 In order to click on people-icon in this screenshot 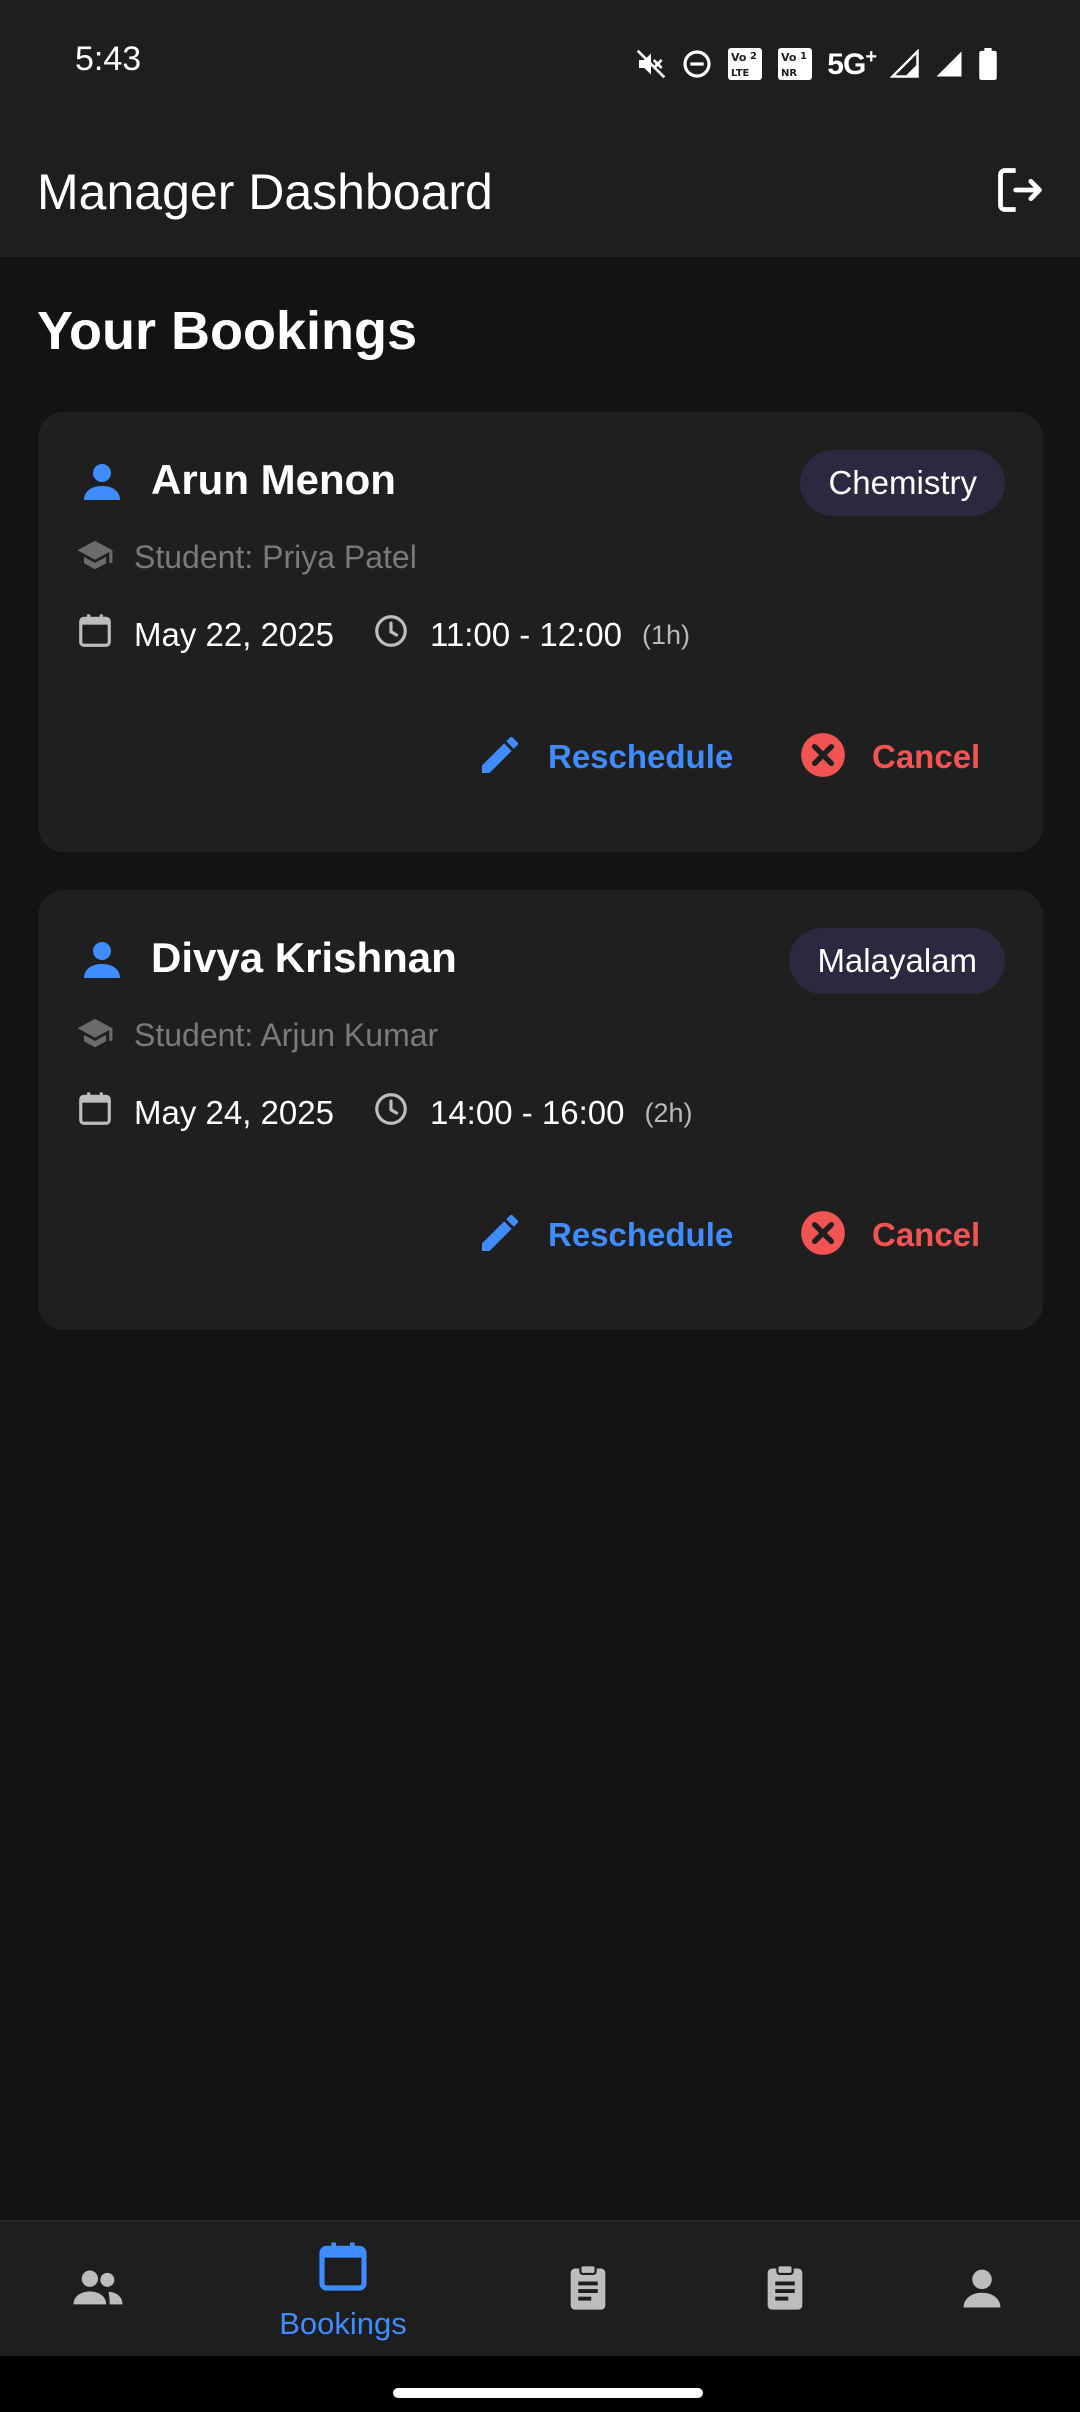, I will do `click(98, 2290)`.